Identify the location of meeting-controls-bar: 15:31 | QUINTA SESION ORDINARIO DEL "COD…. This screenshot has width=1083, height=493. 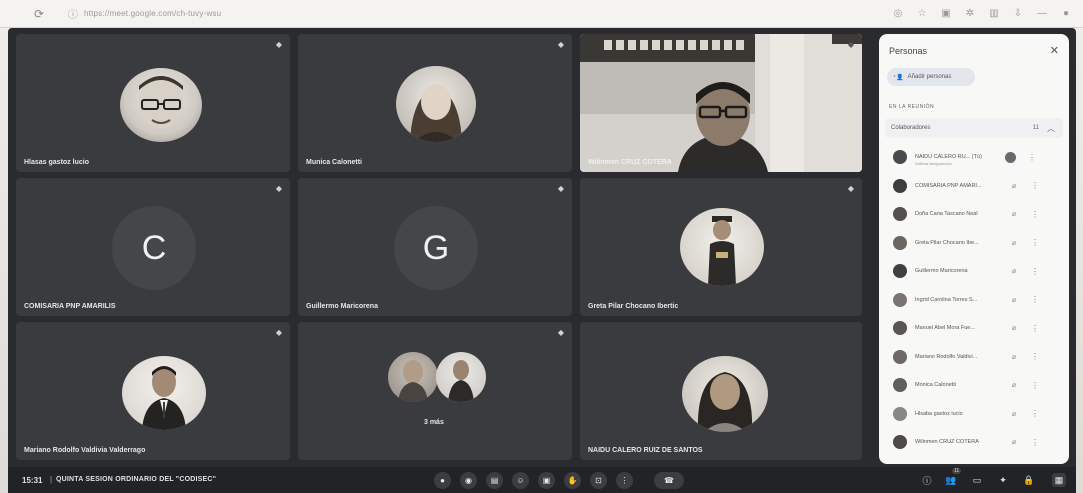
(542, 480).